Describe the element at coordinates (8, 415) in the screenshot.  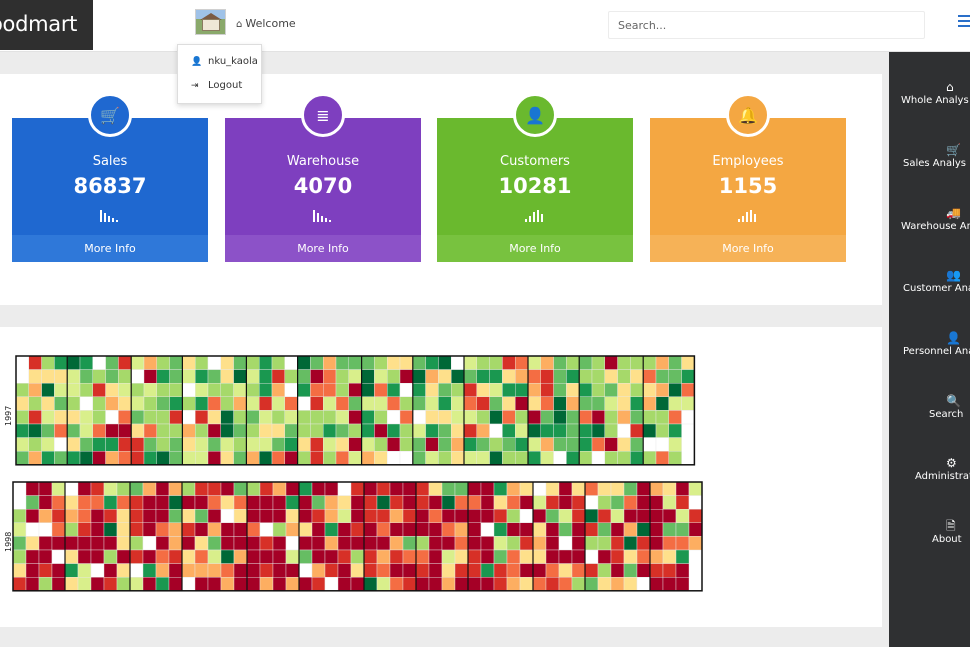
I see `year-label-1997: 1997` at that location.